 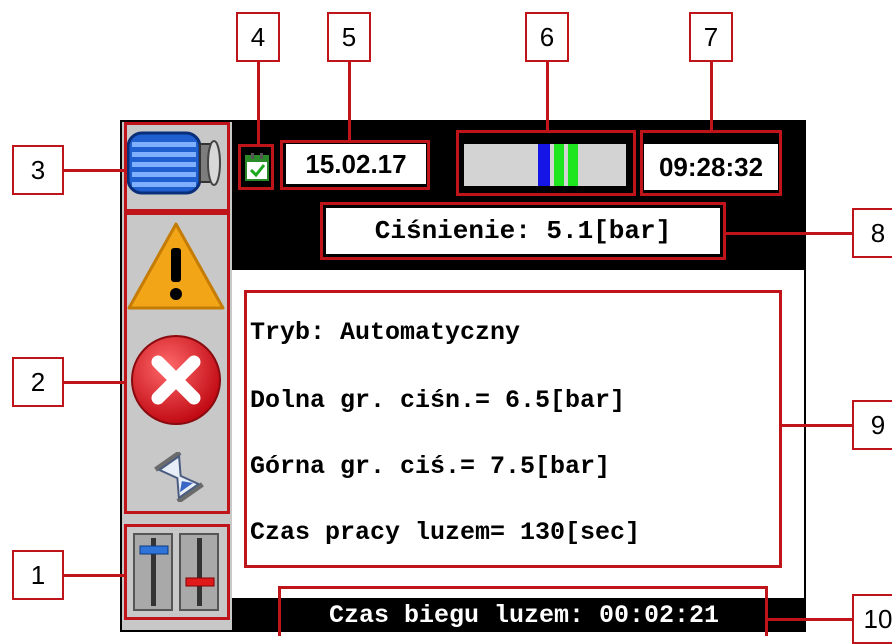 I want to click on callout-10: 10, so click(x=872, y=619).